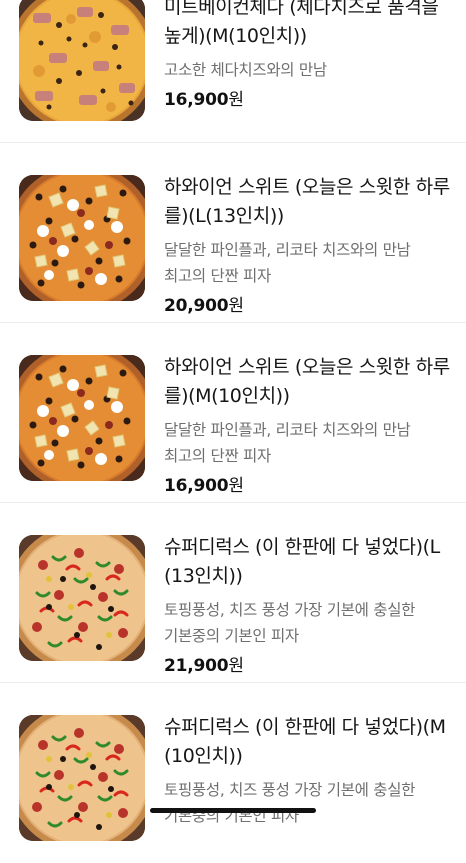 The image size is (466, 863). Describe the element at coordinates (302, 561) in the screenshot. I see `menu-item-name: 슈퍼디럭스 (이 한판에 다 넣었다)(L(13인치))` at that location.